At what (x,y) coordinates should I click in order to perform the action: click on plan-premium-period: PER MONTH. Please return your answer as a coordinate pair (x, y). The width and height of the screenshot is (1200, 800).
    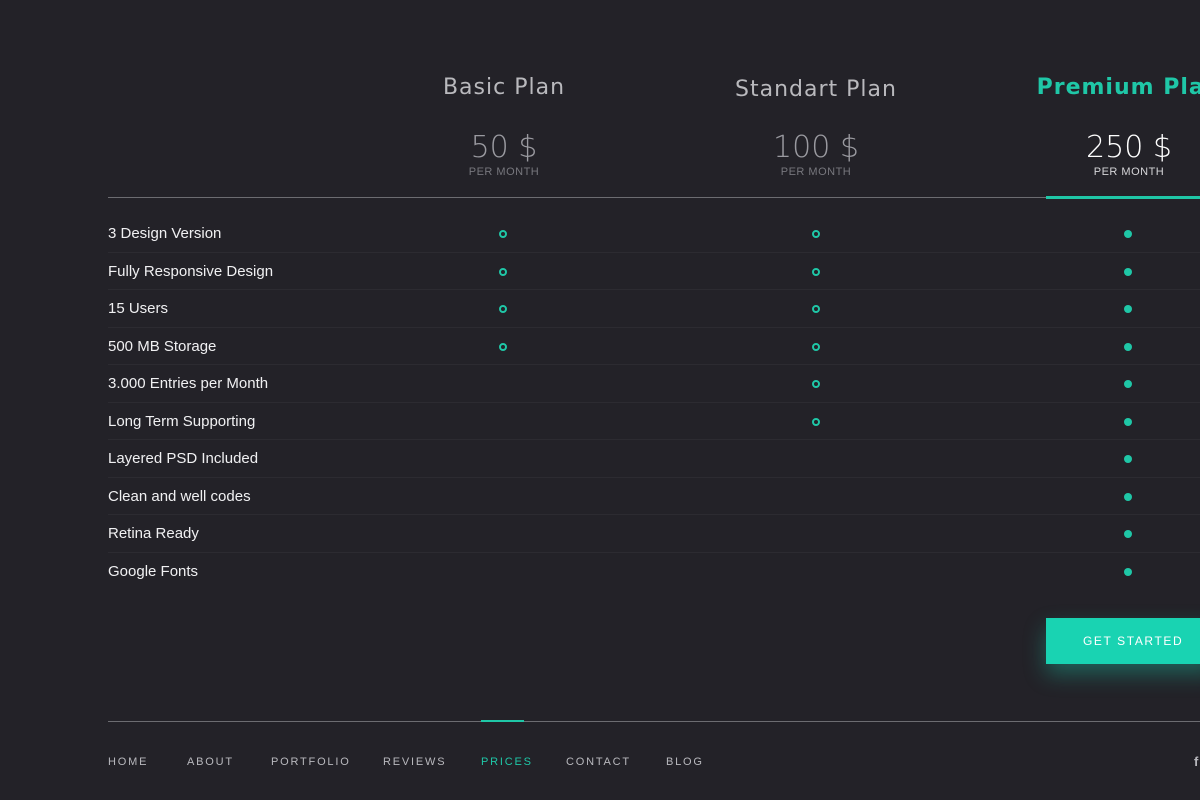
    Looking at the image, I should click on (1129, 172).